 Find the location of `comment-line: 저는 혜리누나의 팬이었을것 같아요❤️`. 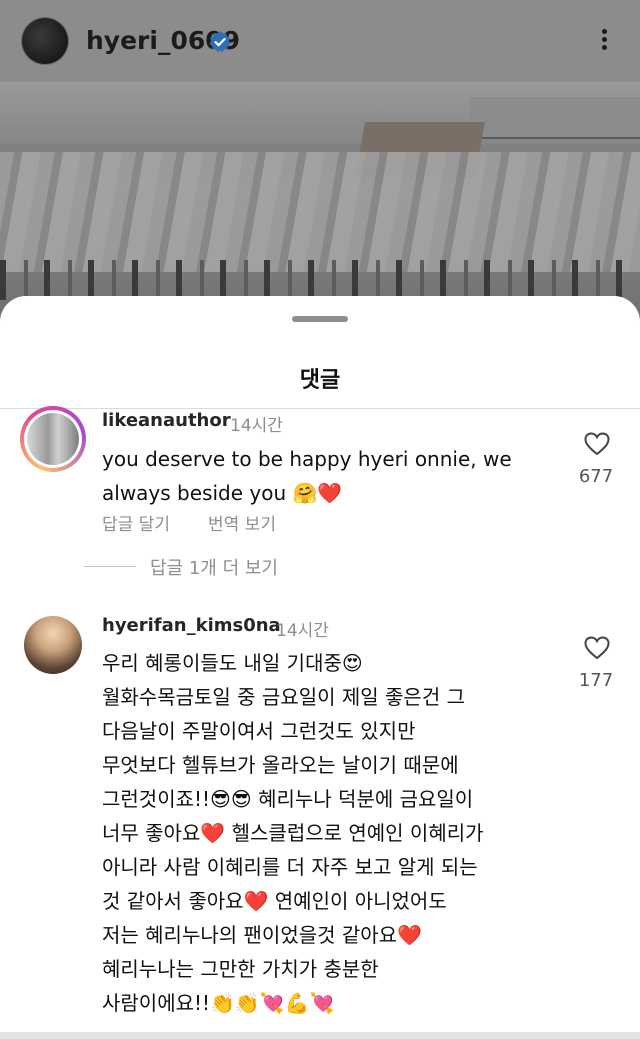

comment-line: 저는 혜리누나의 팬이었을것 같아요❤️ is located at coordinates (262, 935).